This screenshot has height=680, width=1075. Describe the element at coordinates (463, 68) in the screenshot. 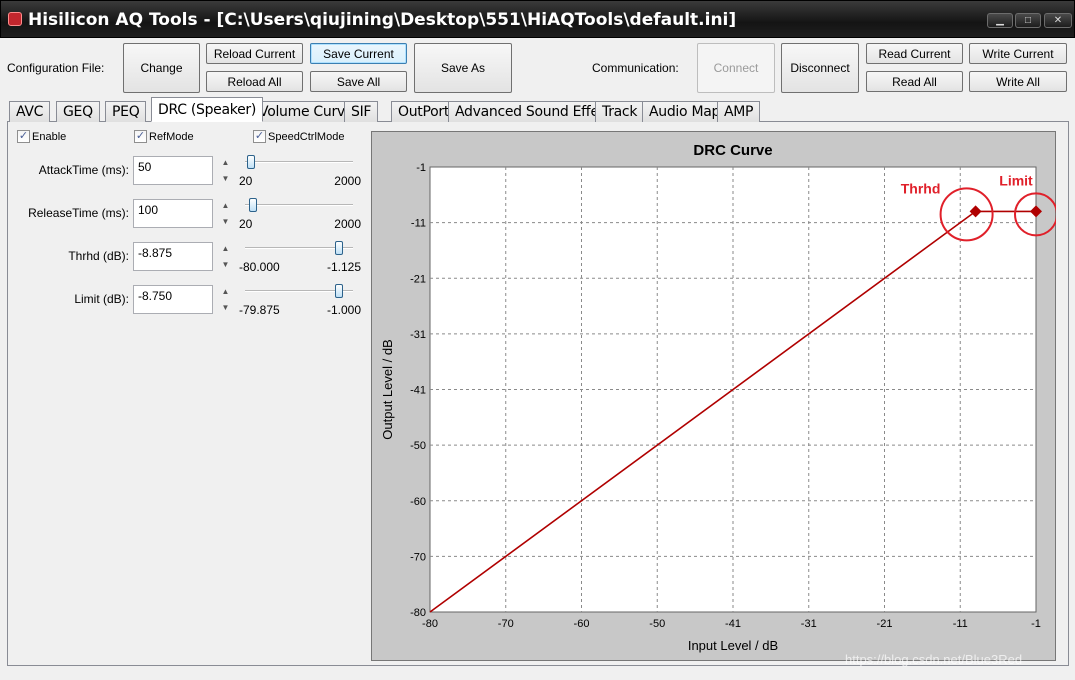

I see `save-as-button: Save As` at that location.